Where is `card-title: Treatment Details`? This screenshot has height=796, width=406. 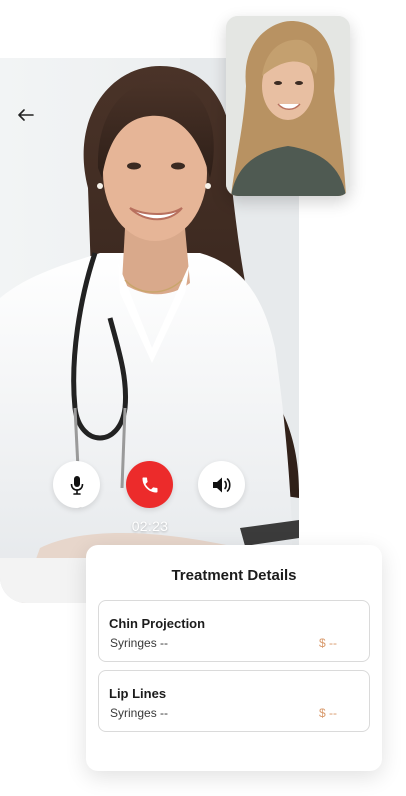
card-title: Treatment Details is located at coordinates (234, 575).